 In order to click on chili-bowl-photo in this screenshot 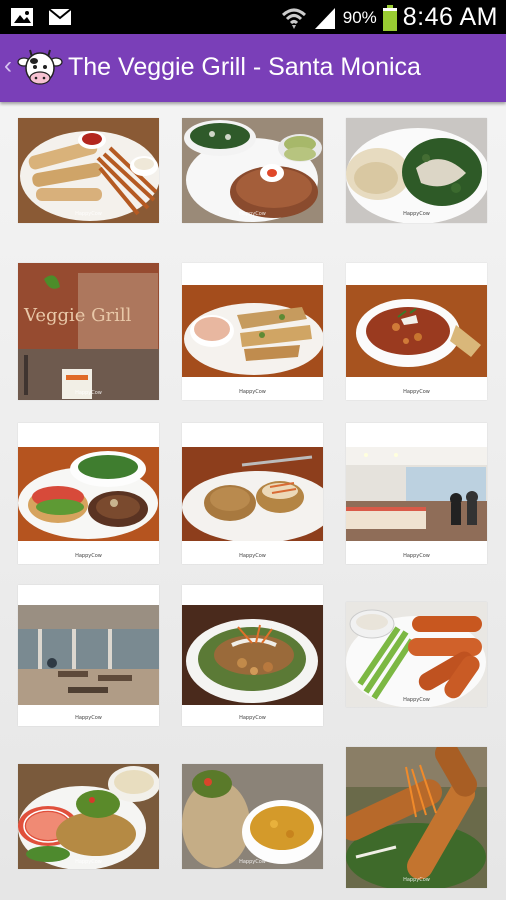, I will do `click(416, 331)`.